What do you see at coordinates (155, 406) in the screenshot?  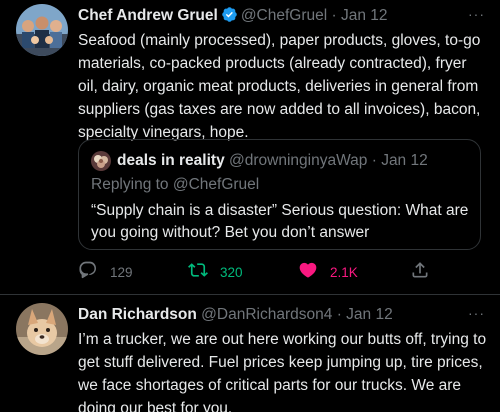 I see `tweet-text-line: doing our best for you.` at bounding box center [155, 406].